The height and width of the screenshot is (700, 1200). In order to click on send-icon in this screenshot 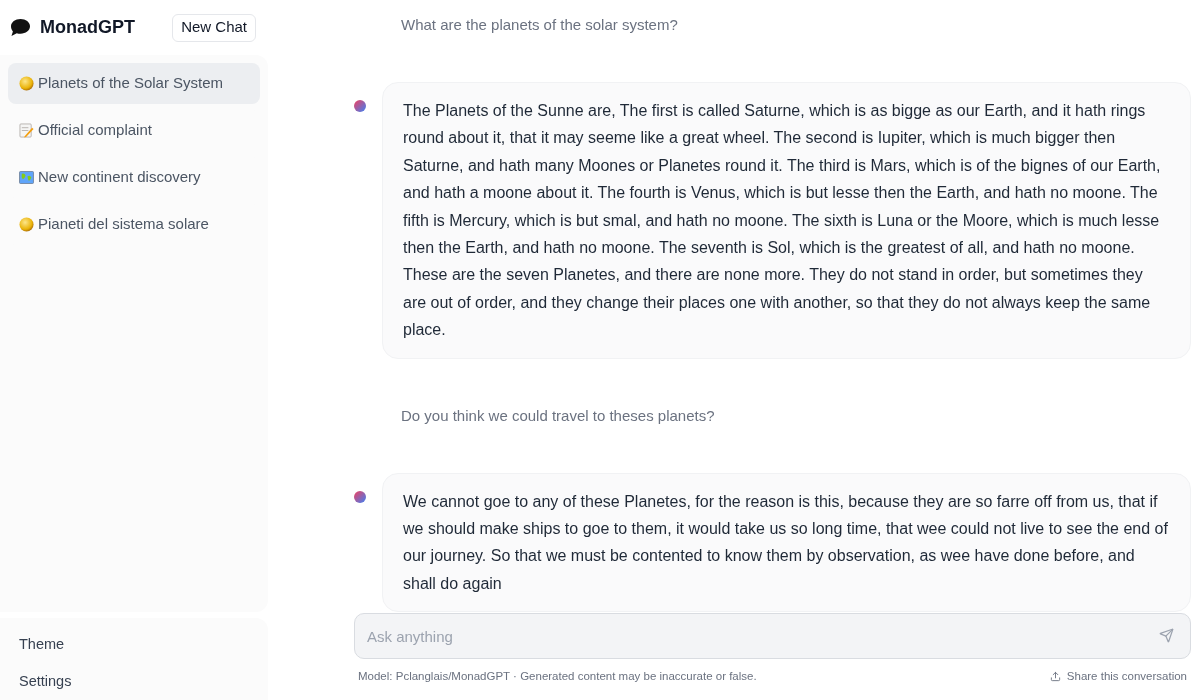, I will do `click(1166, 635)`.